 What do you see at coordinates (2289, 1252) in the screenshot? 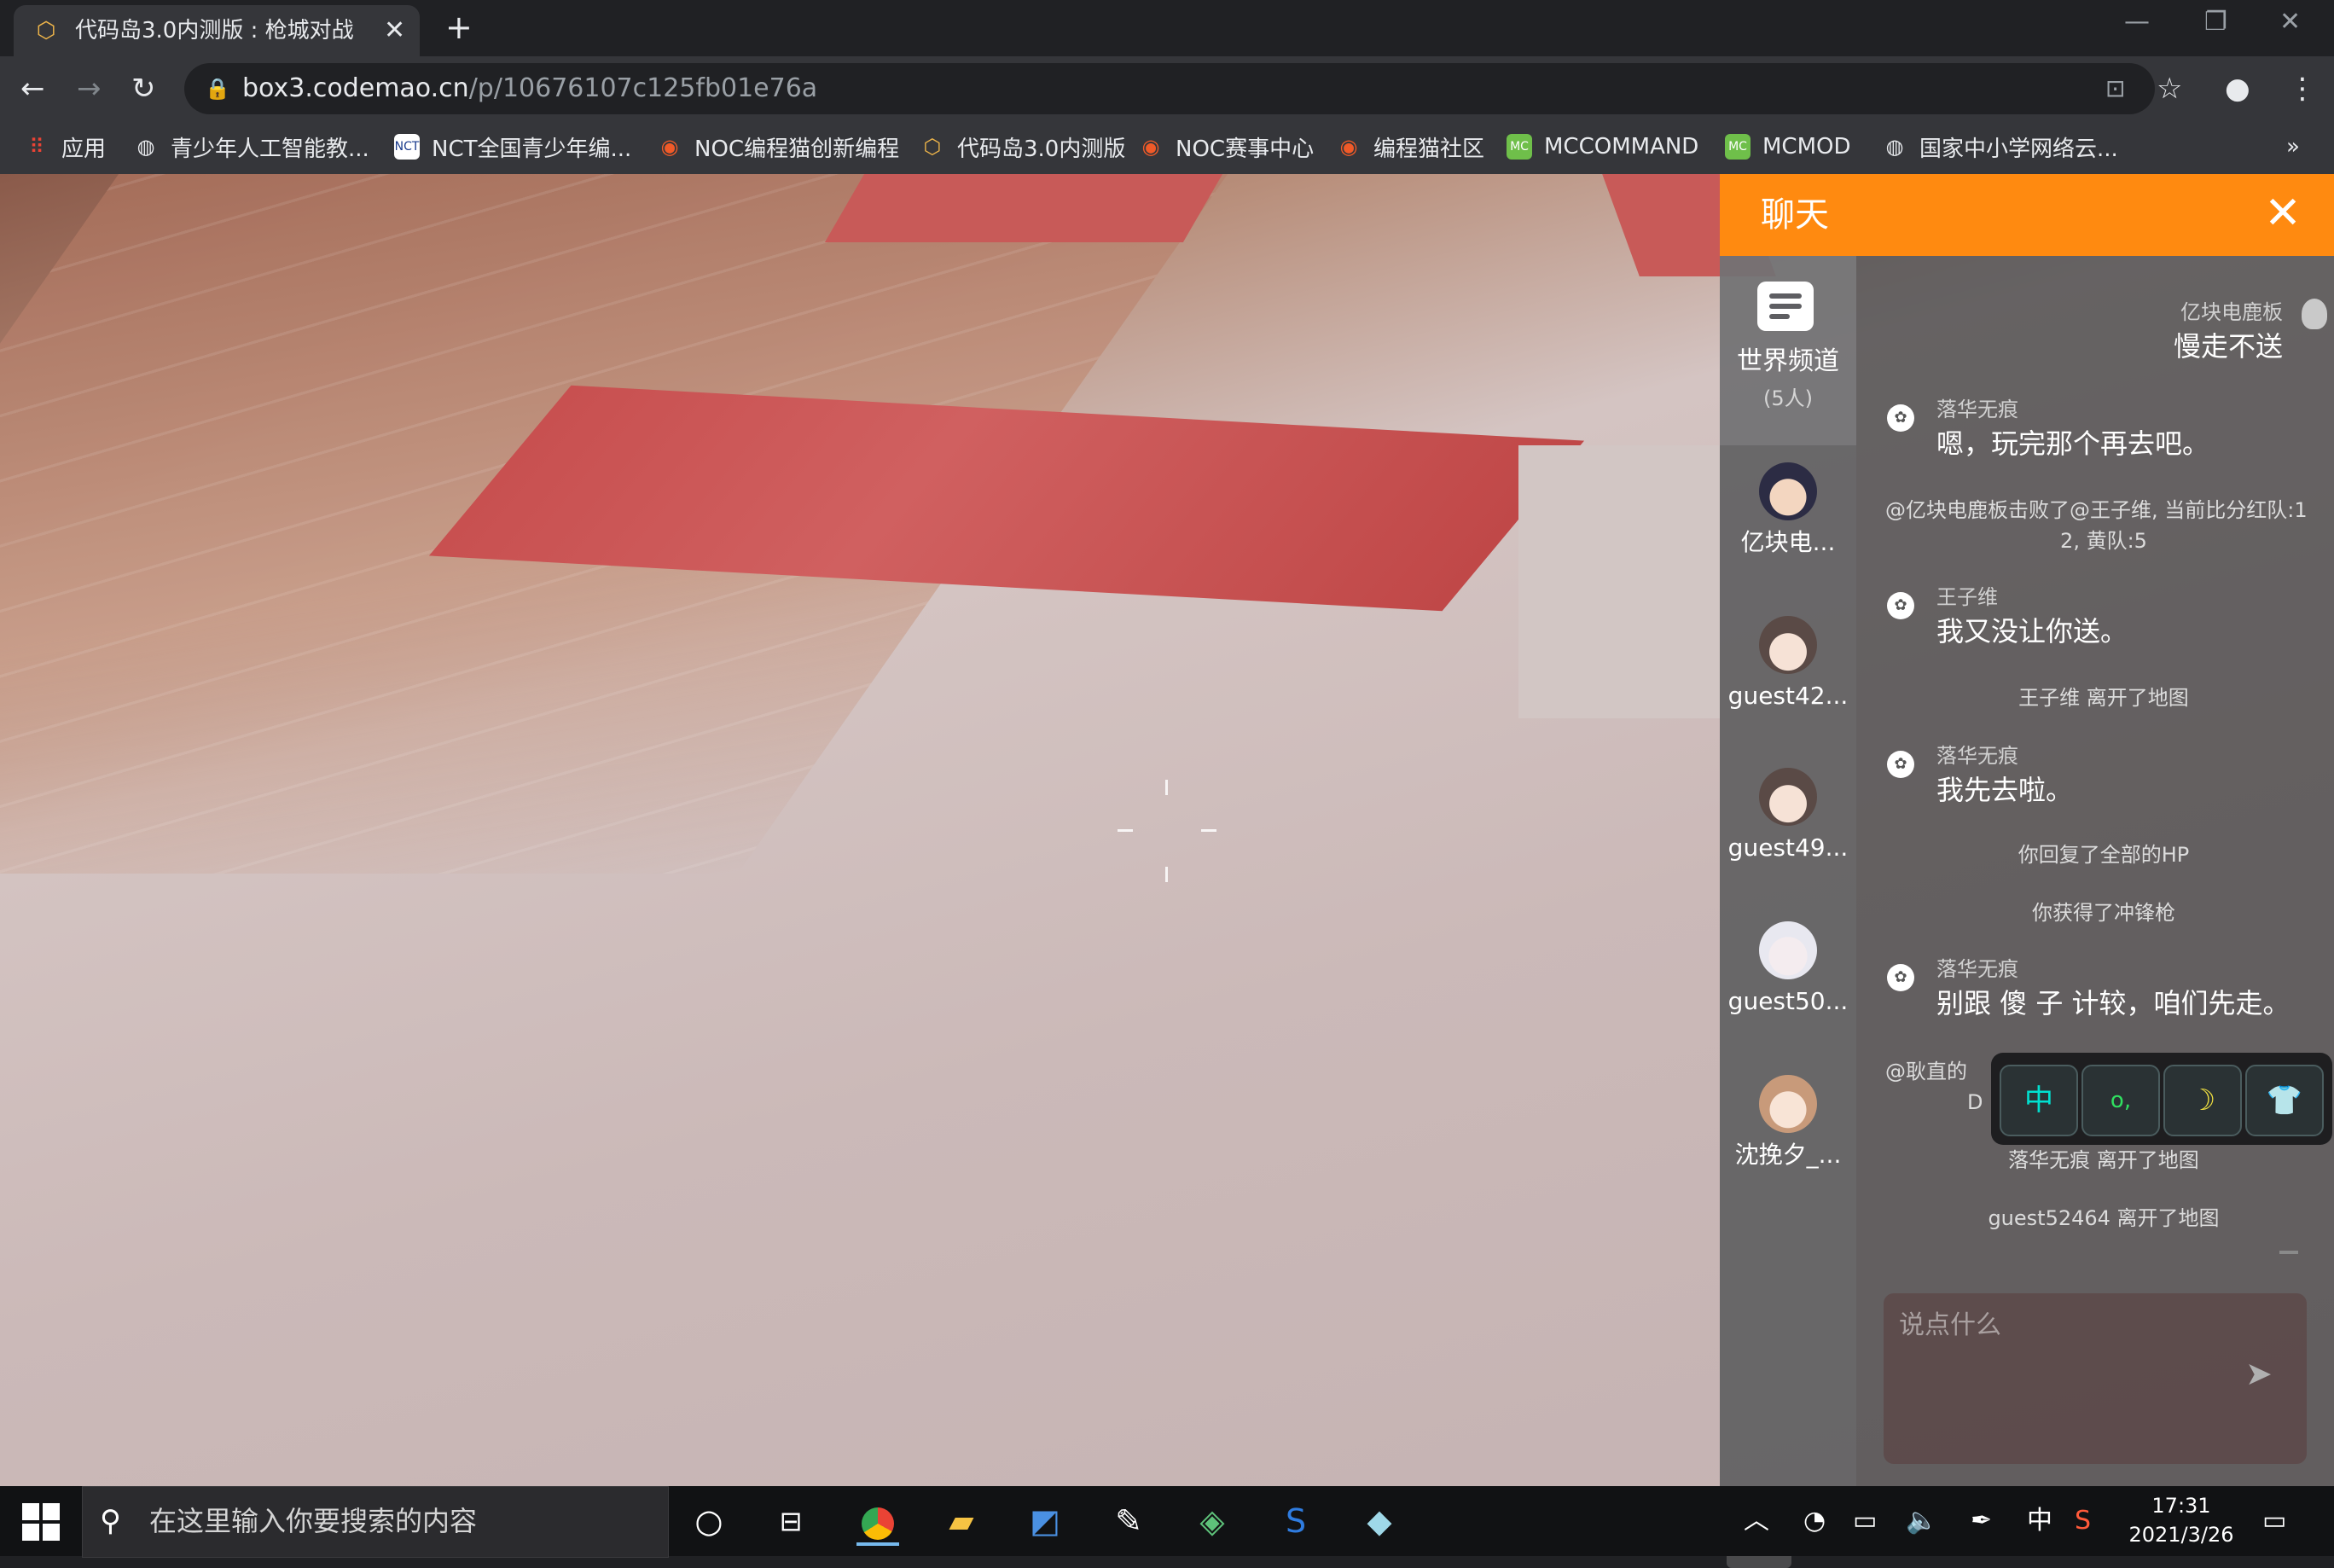
I see `chat-scrollbar` at bounding box center [2289, 1252].